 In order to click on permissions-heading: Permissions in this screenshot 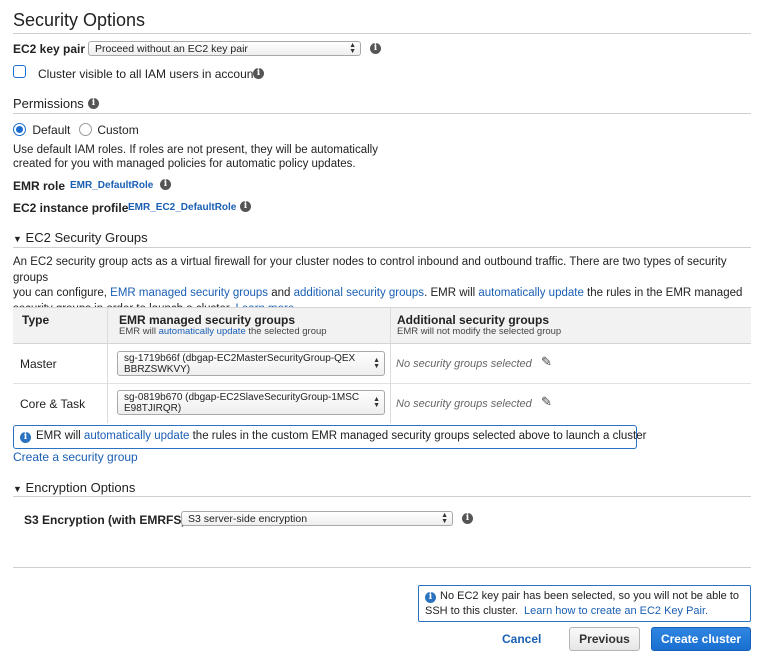, I will do `click(48, 103)`.